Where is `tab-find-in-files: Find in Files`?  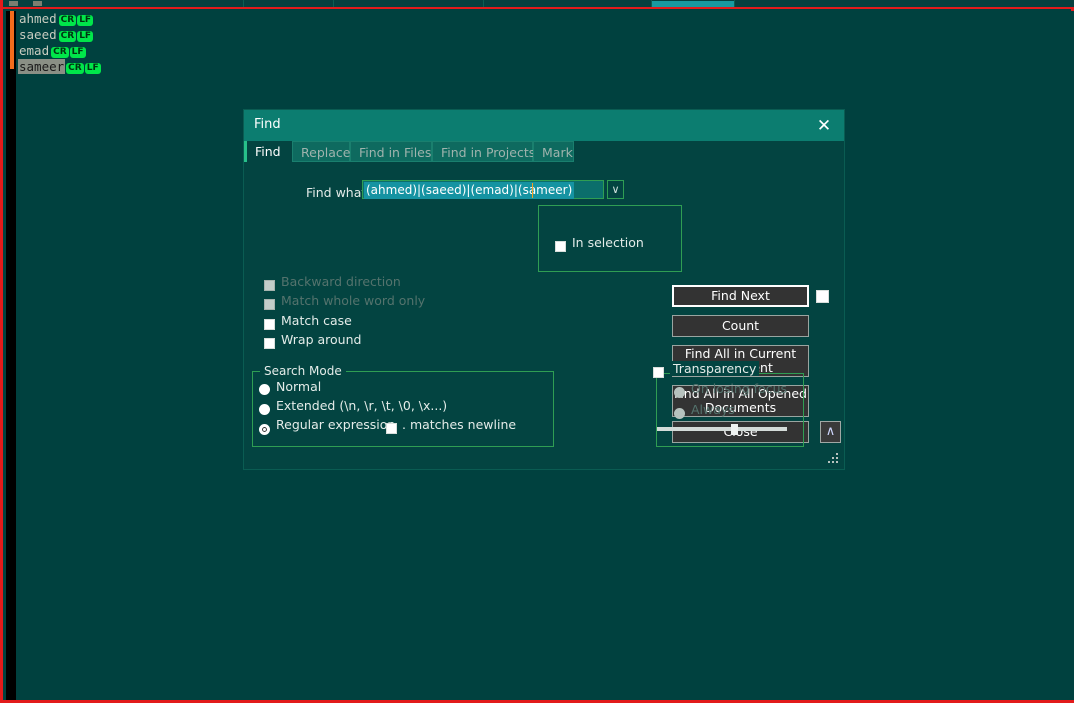
tab-find-in-files: Find in Files is located at coordinates (391, 151).